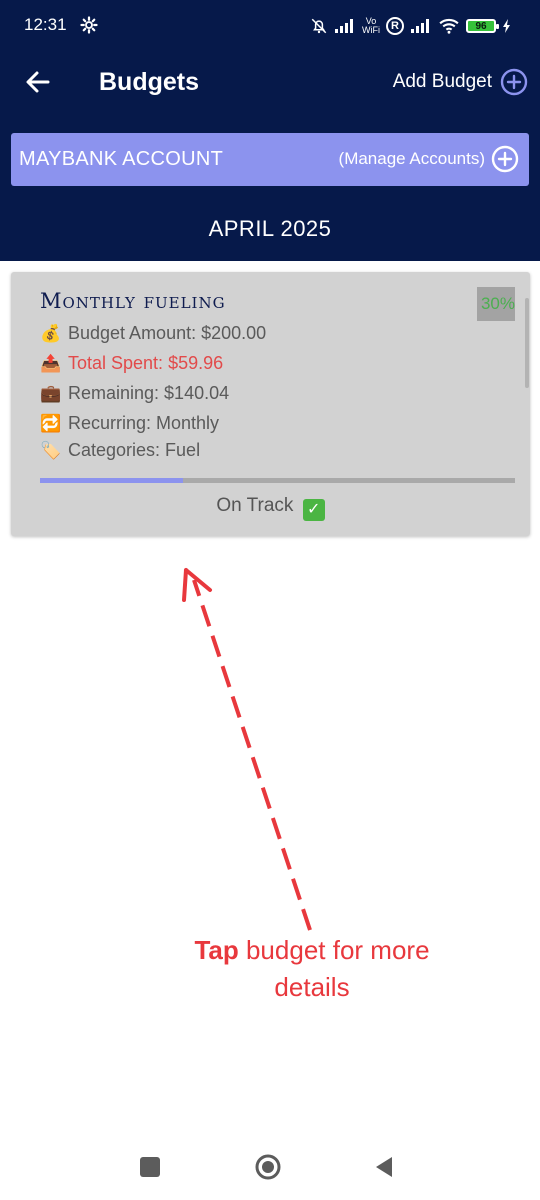 The width and height of the screenshot is (540, 1200). I want to click on budget-progress-bar, so click(277, 480).